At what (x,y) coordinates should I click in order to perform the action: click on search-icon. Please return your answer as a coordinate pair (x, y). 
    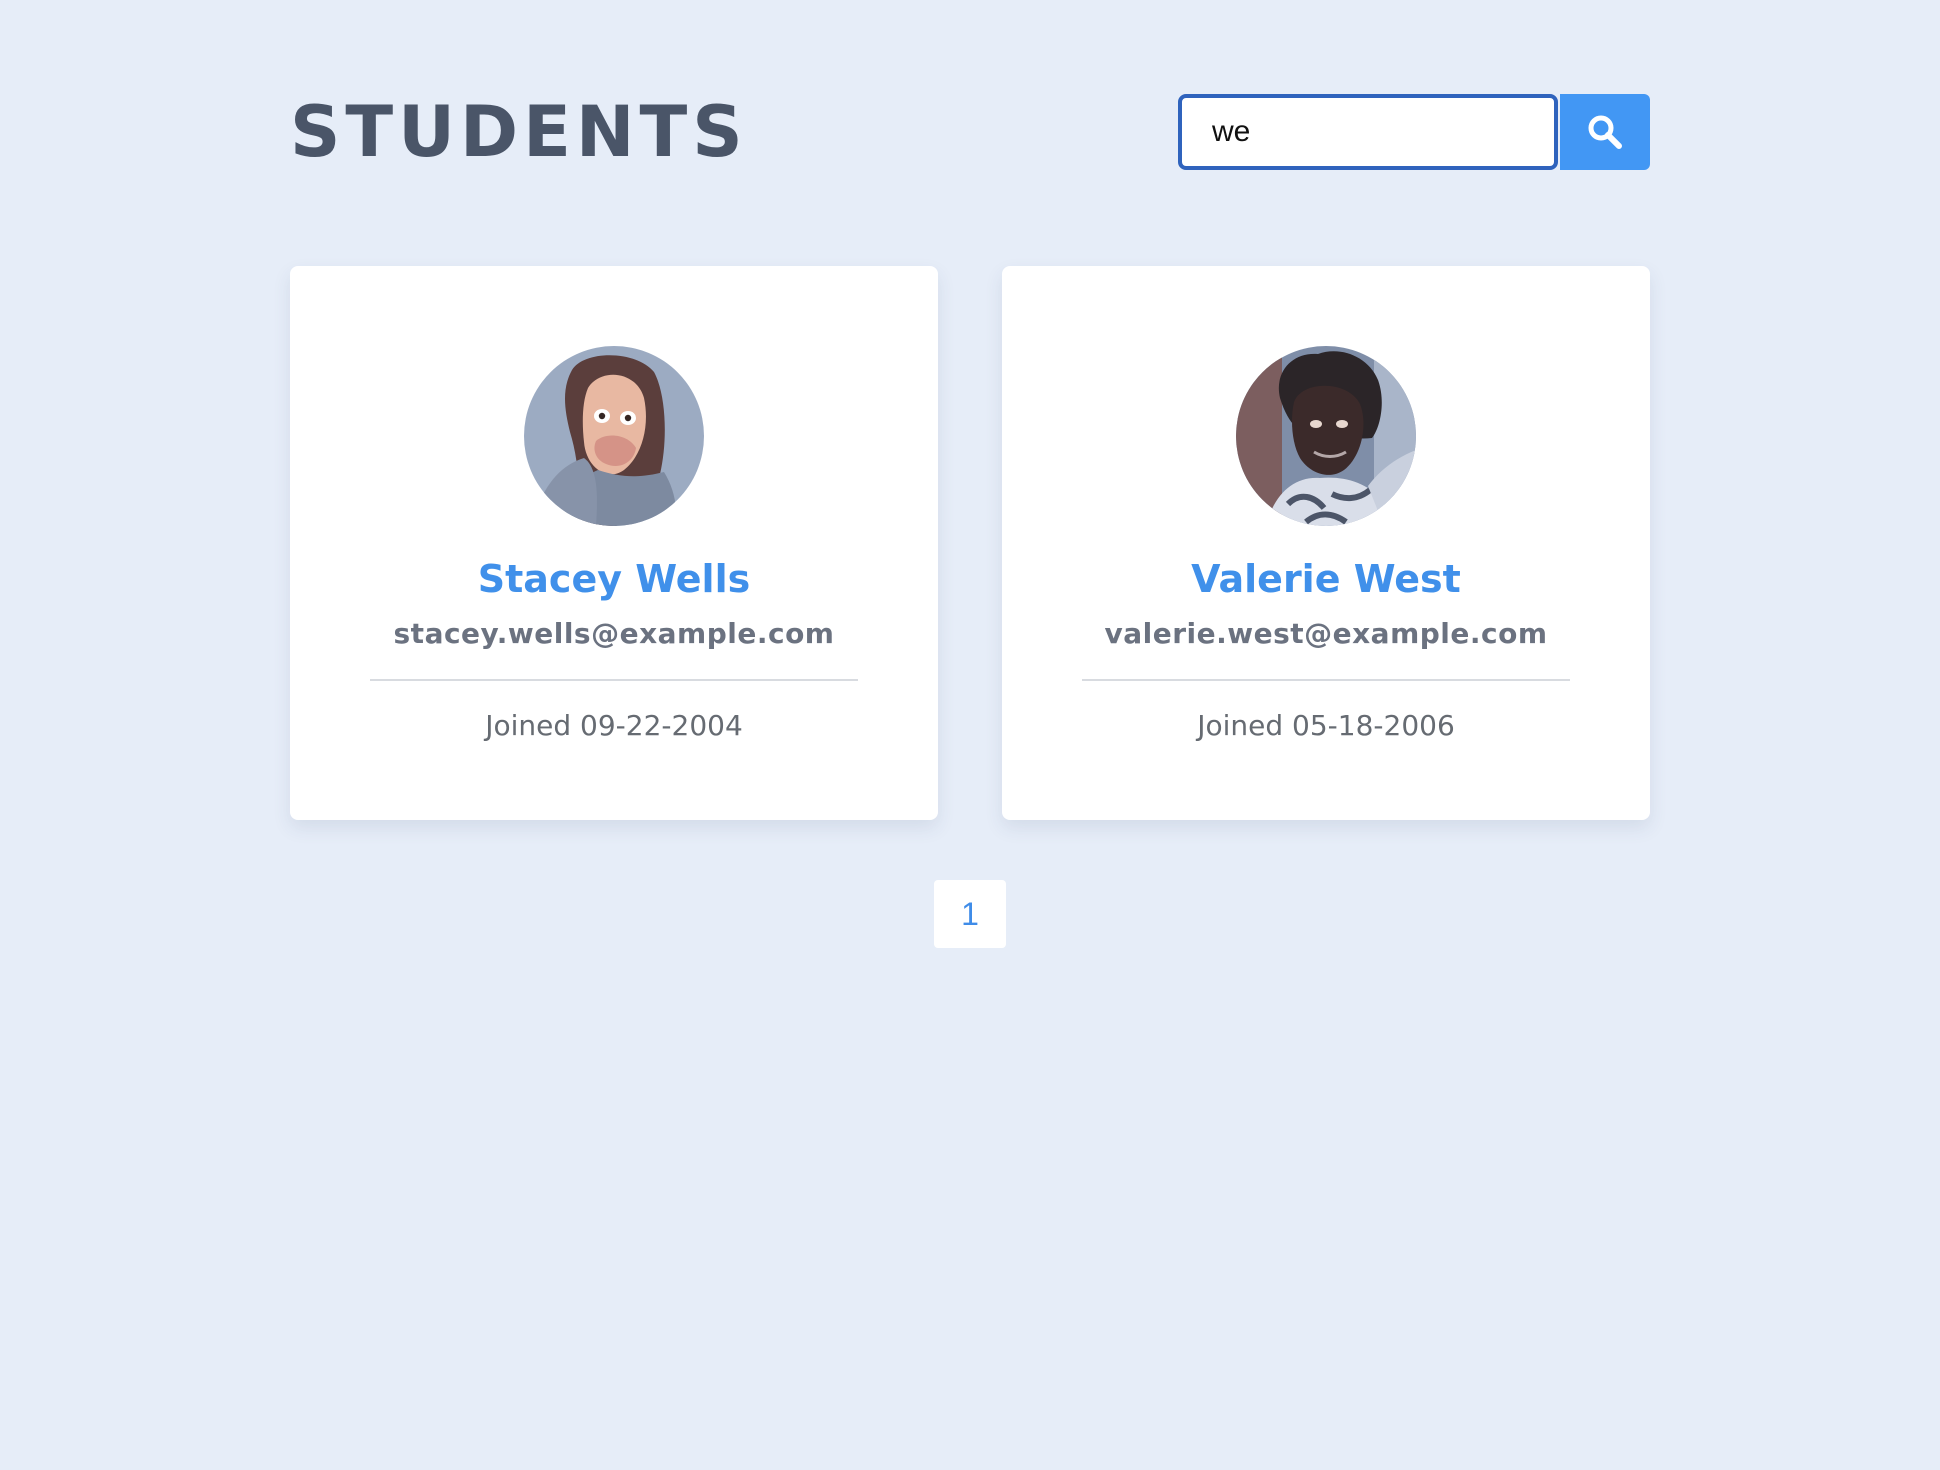
    Looking at the image, I should click on (1605, 132).